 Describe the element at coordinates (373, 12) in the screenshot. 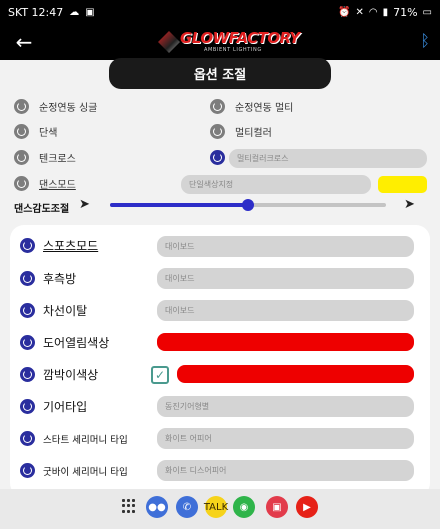

I see `wifi-icon: ◠` at that location.